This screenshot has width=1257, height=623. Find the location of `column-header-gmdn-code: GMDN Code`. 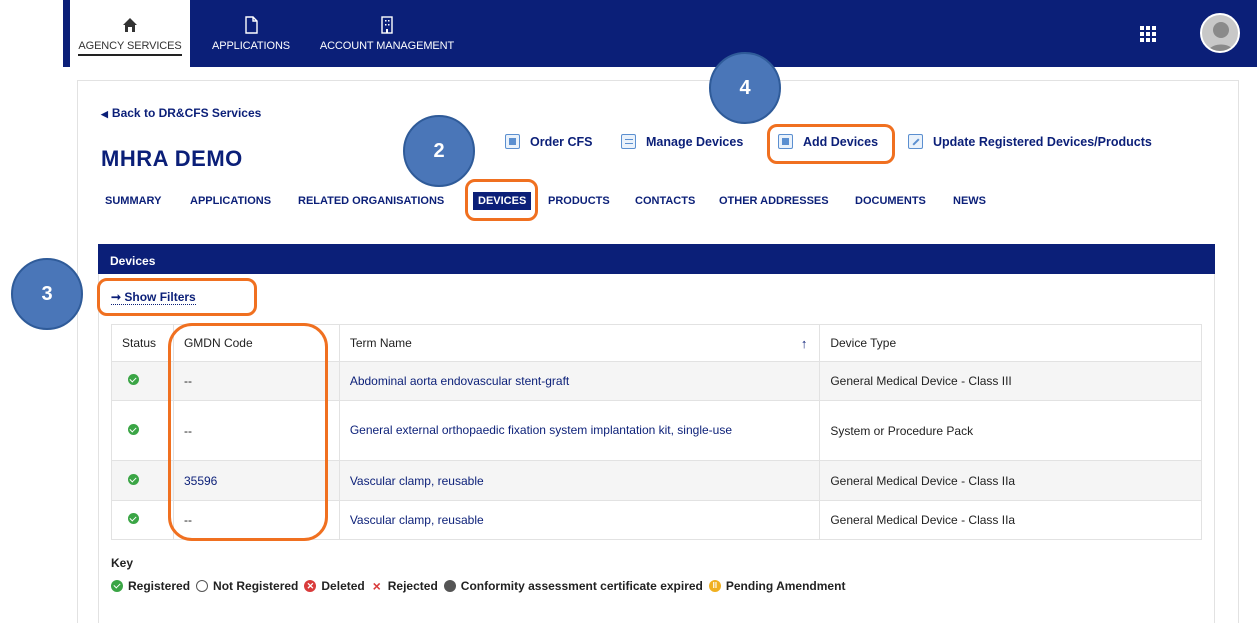

column-header-gmdn-code: GMDN Code is located at coordinates (256, 343).